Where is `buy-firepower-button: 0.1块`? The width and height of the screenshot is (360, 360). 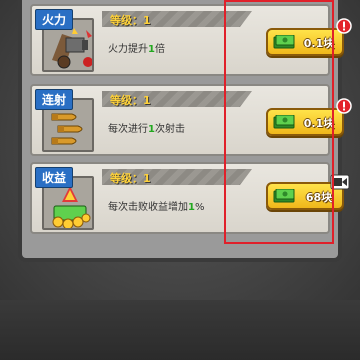 buy-firepower-button: 0.1块 is located at coordinates (309, 37).